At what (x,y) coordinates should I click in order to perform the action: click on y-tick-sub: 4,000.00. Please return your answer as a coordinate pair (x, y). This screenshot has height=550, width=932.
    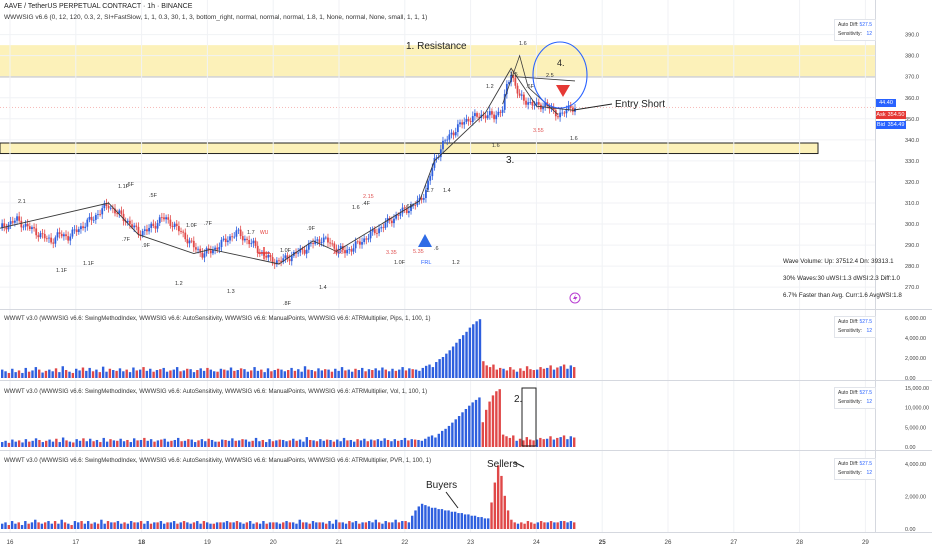
    Looking at the image, I should click on (915, 339).